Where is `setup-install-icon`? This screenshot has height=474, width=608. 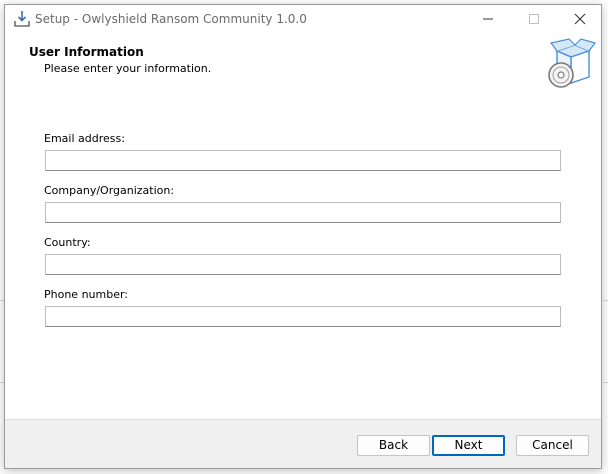
setup-install-icon is located at coordinates (22, 19).